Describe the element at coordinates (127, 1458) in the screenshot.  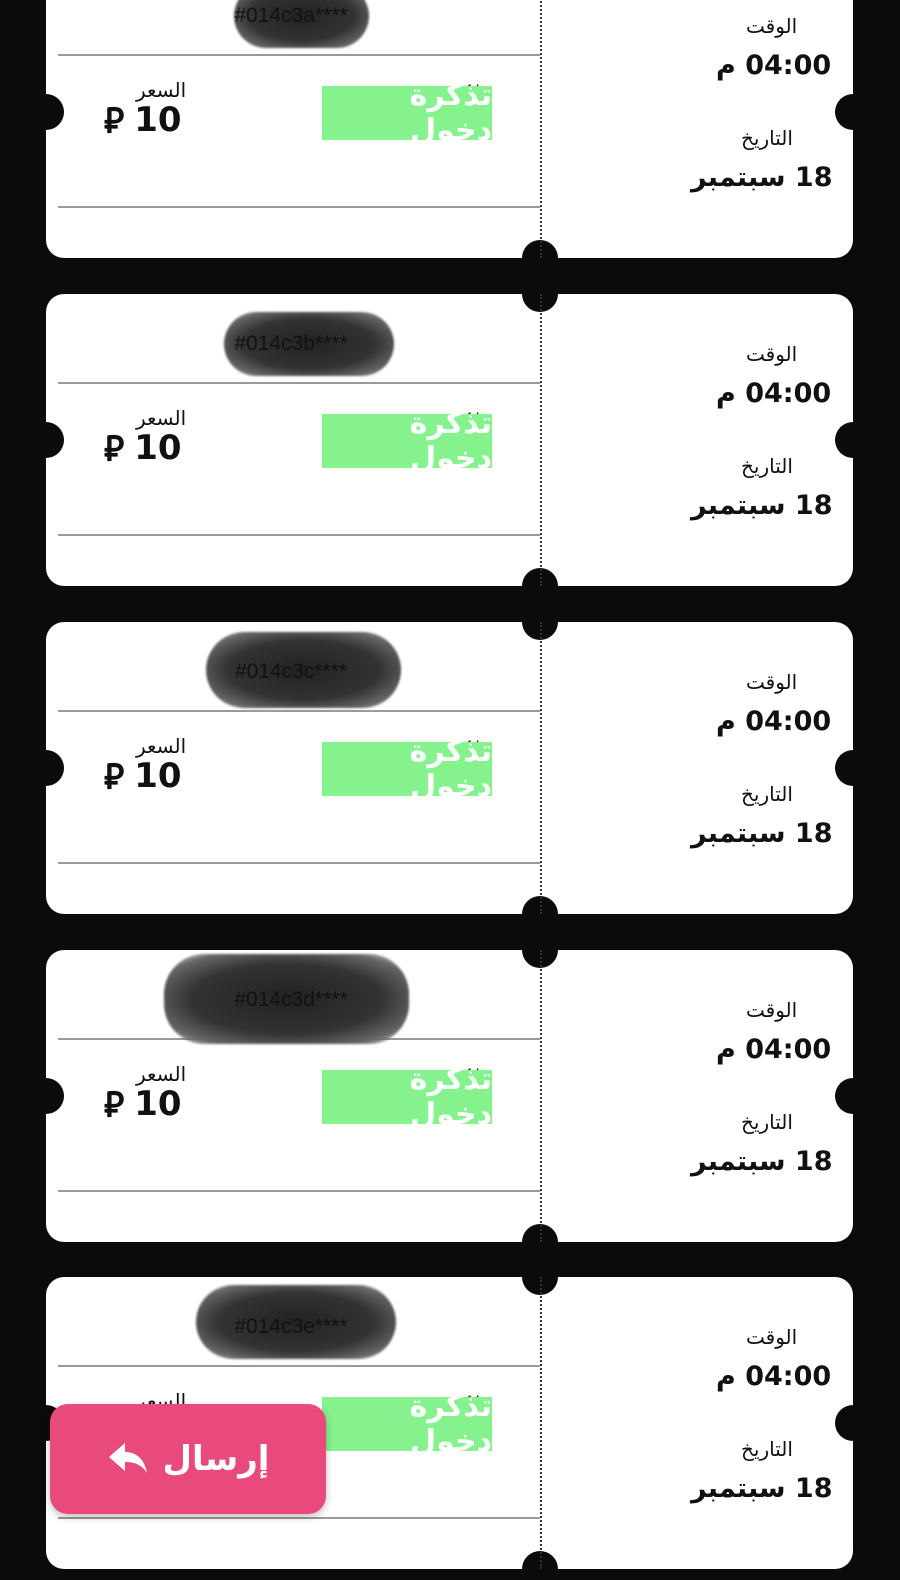
I see `reply-arrow-icon` at that location.